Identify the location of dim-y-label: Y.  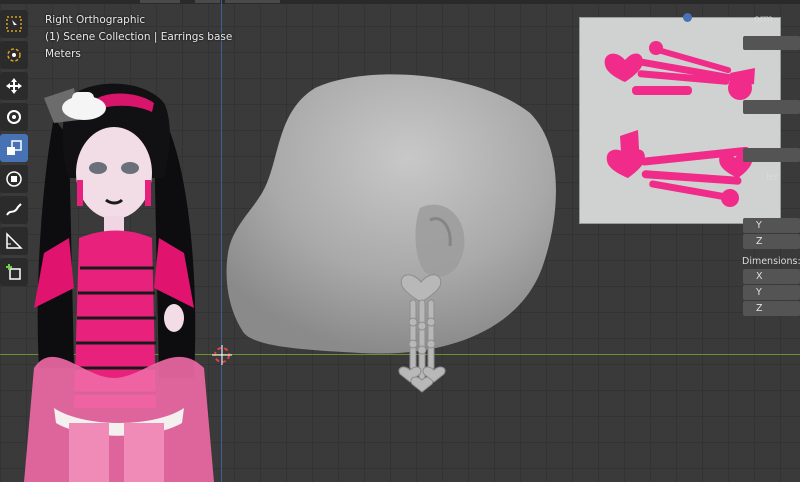
(759, 292).